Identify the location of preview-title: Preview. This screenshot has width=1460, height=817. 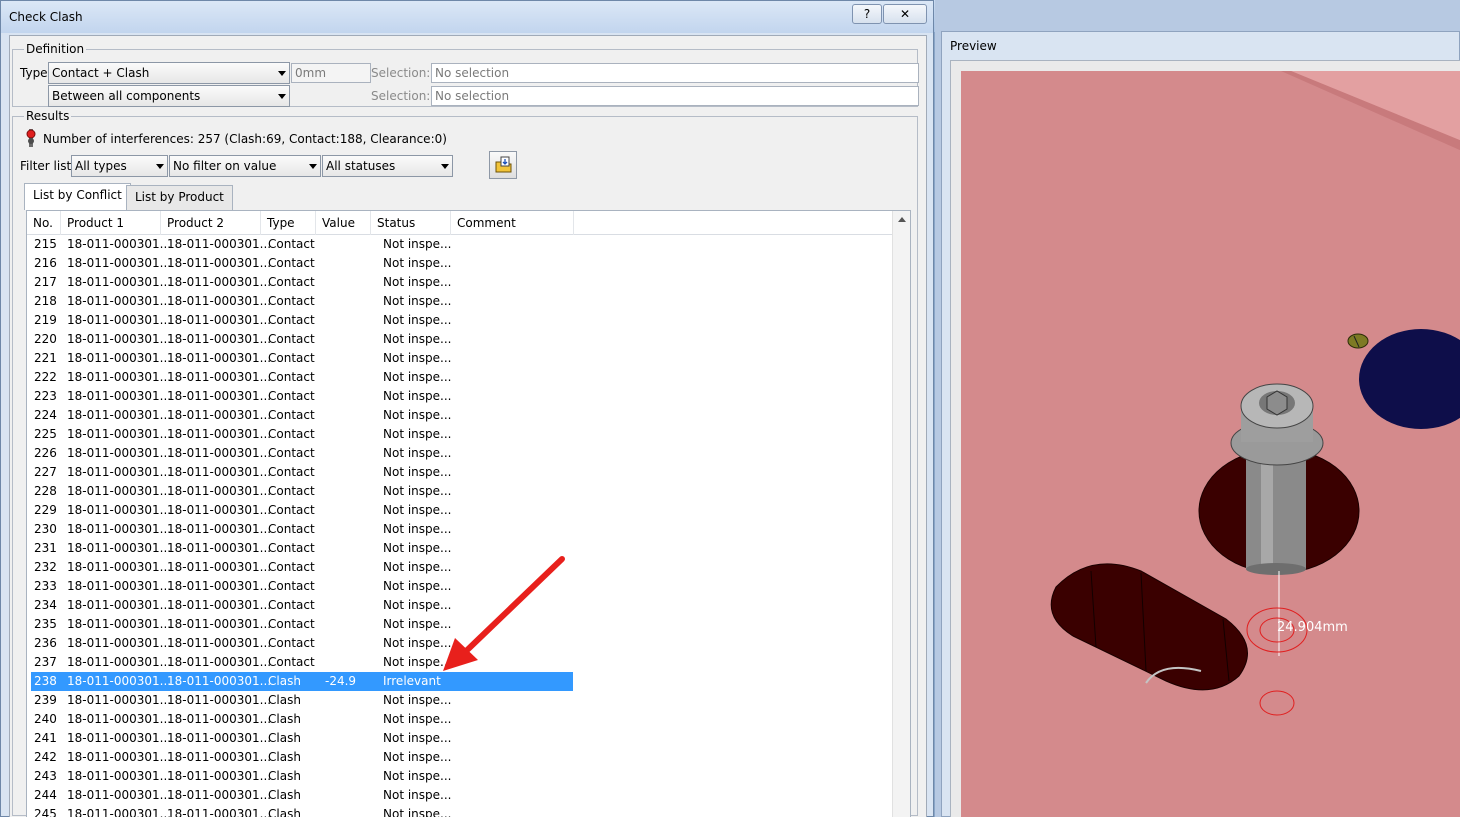
(973, 46).